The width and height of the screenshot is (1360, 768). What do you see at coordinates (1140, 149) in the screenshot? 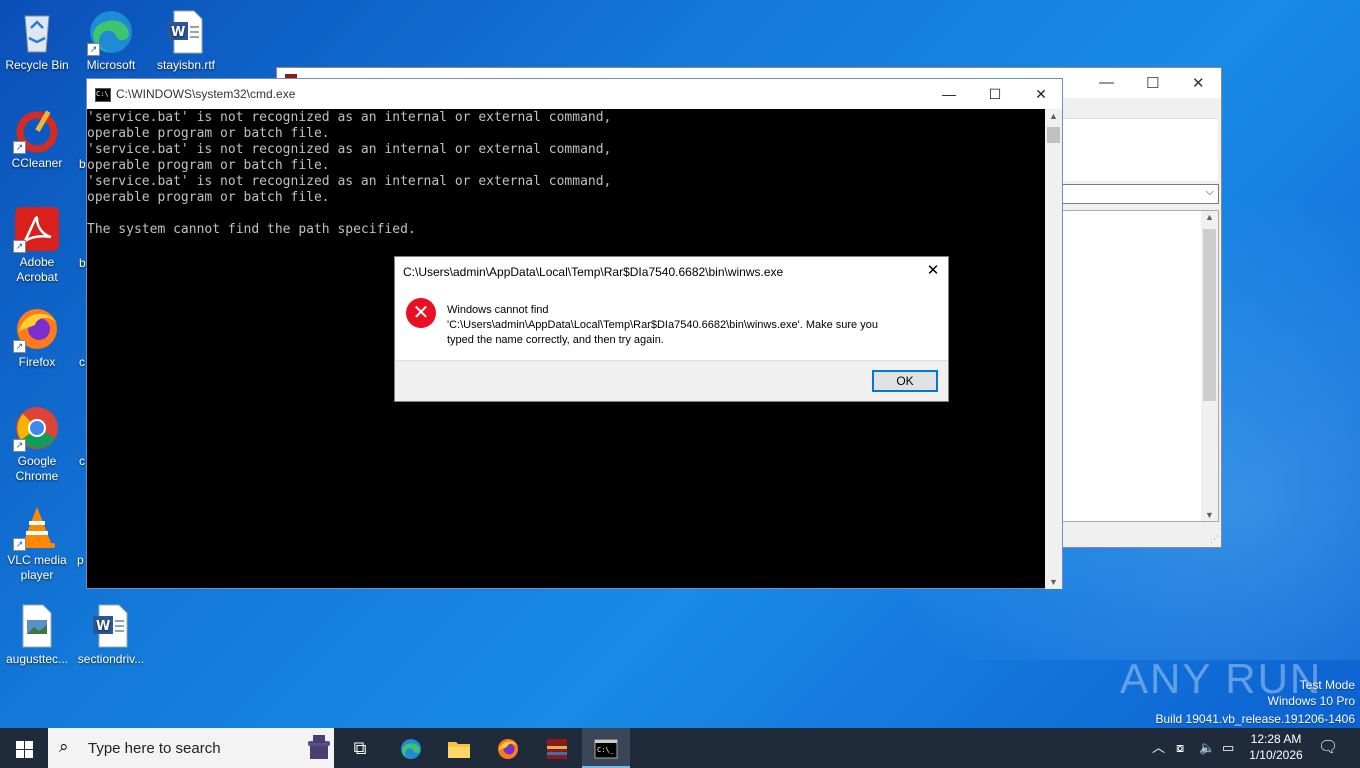
I see `background-window-pane` at bounding box center [1140, 149].